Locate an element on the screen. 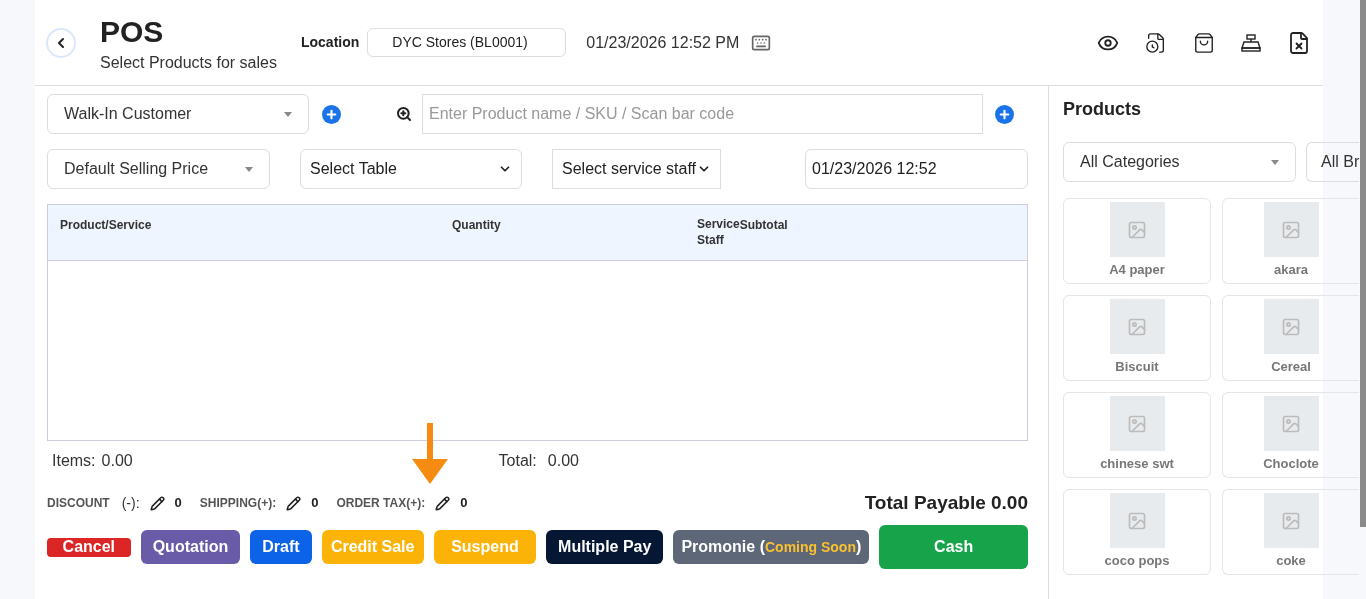 The height and width of the screenshot is (599, 1366). adjustment-label: SHIPPING(+): is located at coordinates (238, 503).